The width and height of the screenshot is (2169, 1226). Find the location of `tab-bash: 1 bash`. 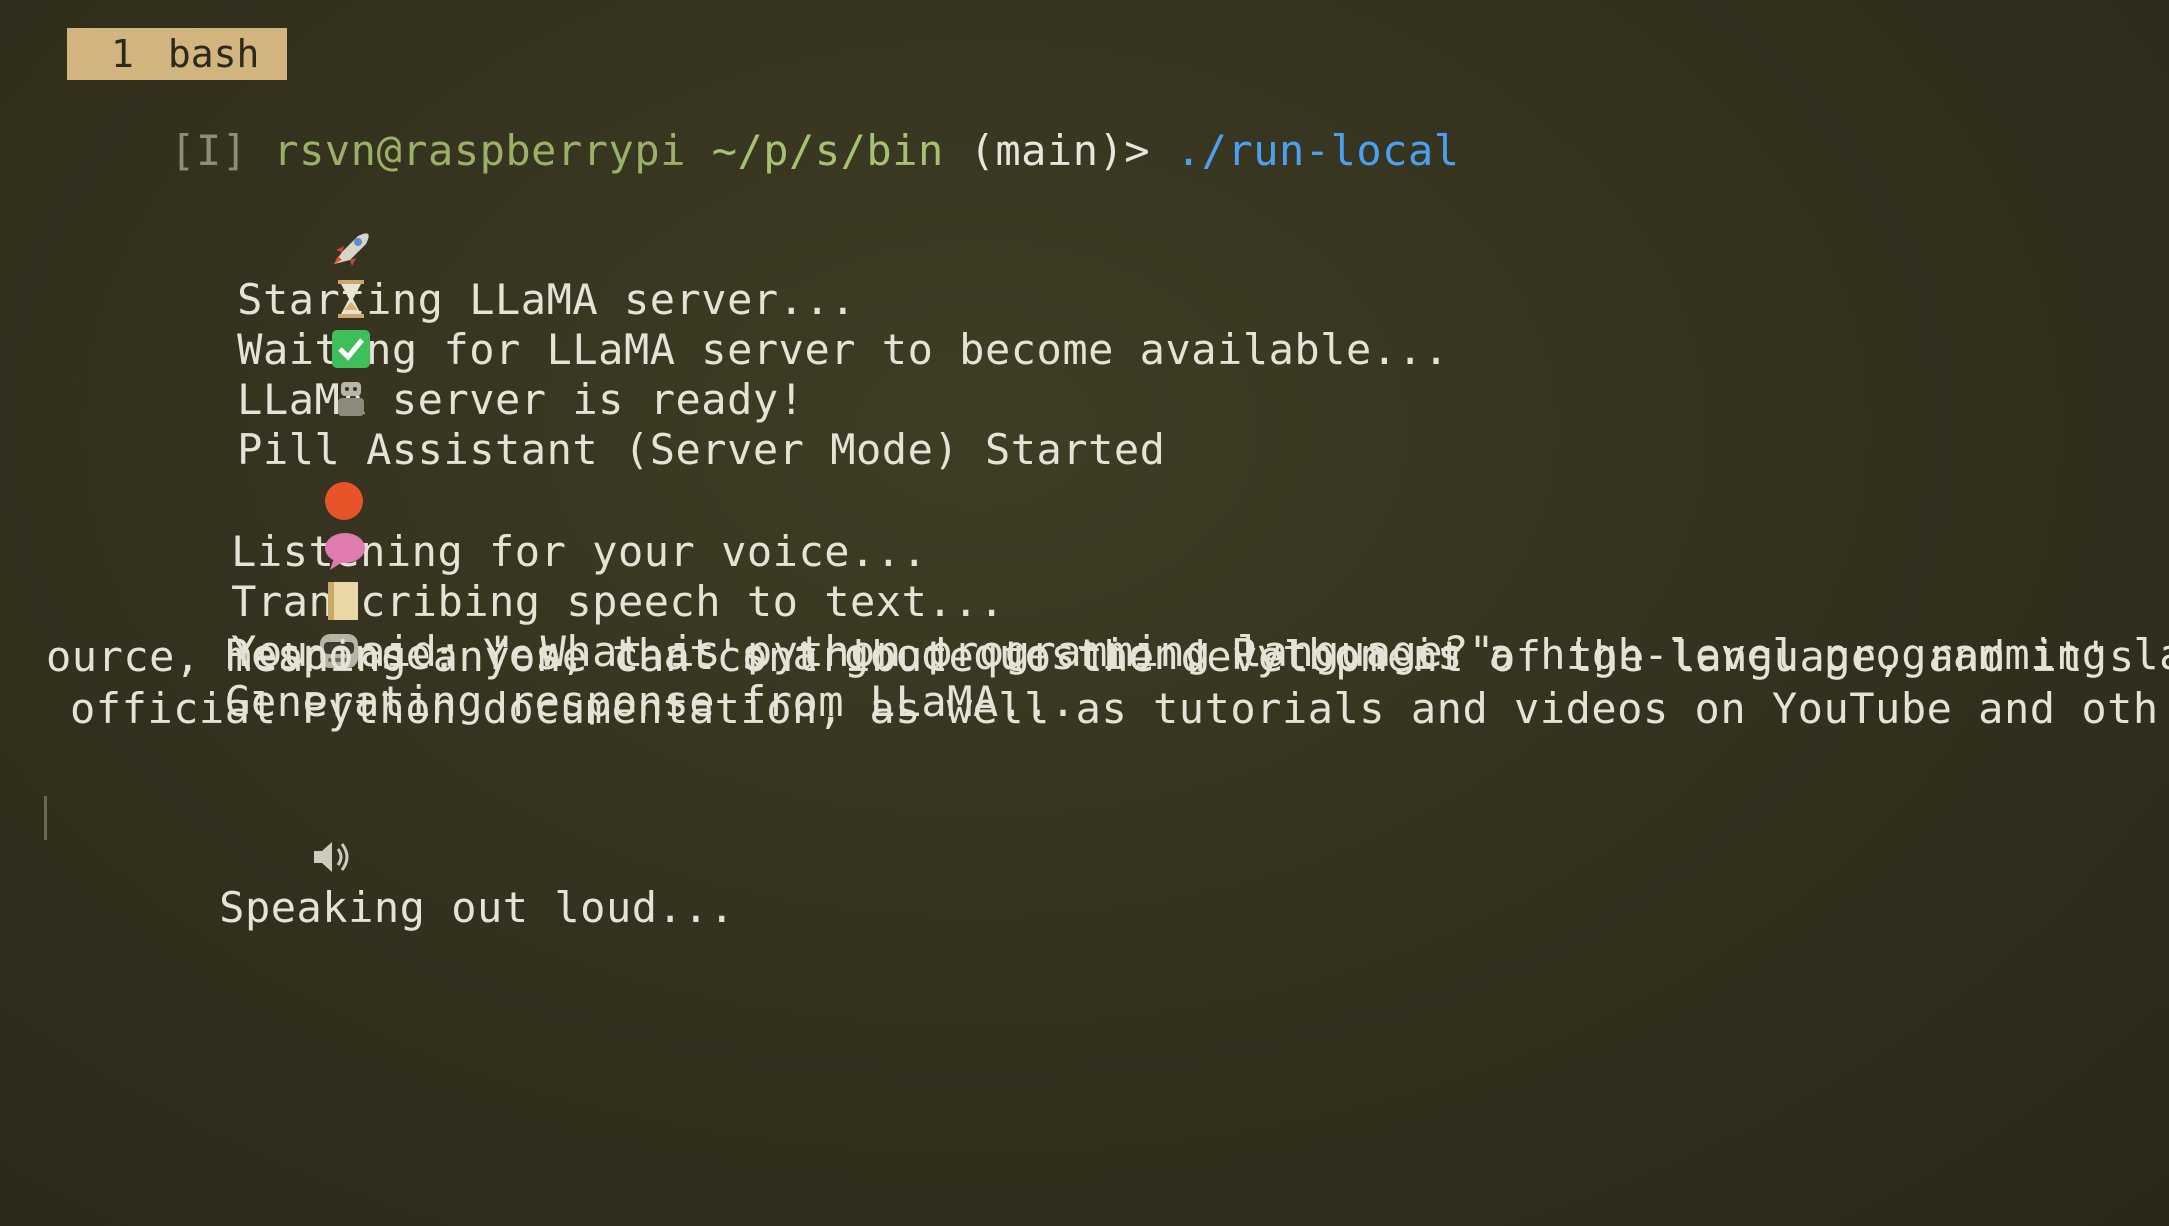

tab-bash: 1 bash is located at coordinates (177, 54).